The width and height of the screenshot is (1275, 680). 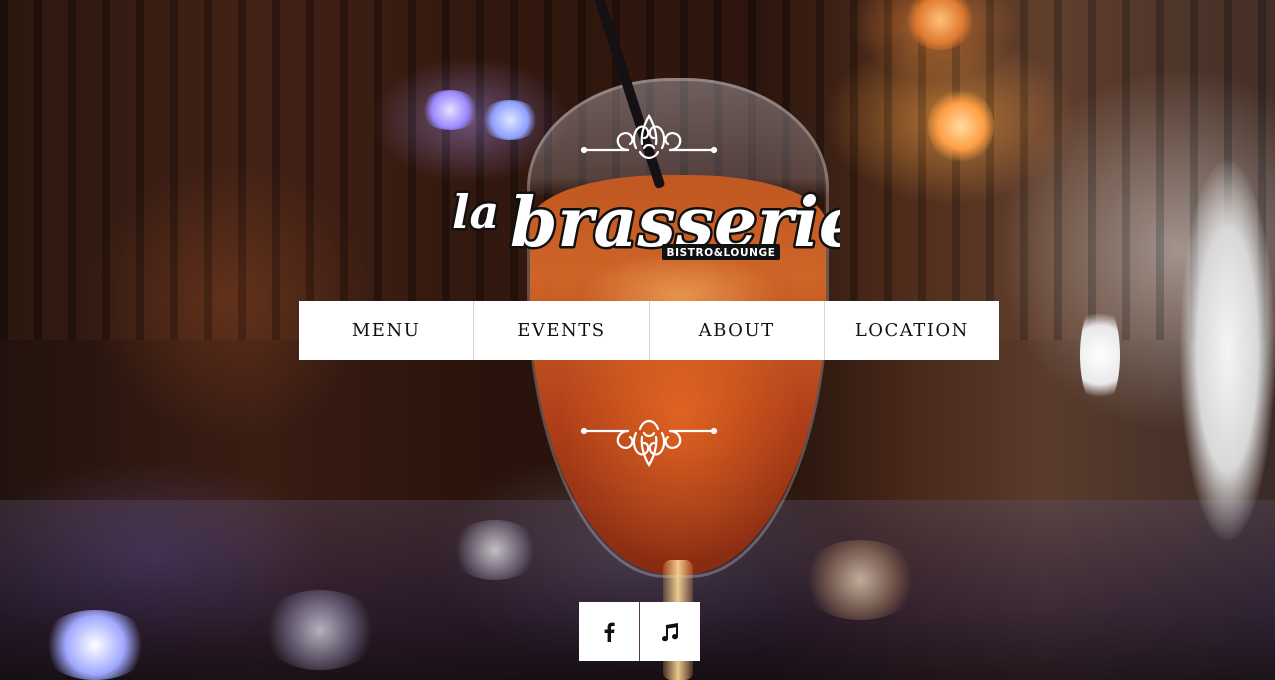 What do you see at coordinates (562, 330) in the screenshot?
I see `nav-item-events: EVENTS` at bounding box center [562, 330].